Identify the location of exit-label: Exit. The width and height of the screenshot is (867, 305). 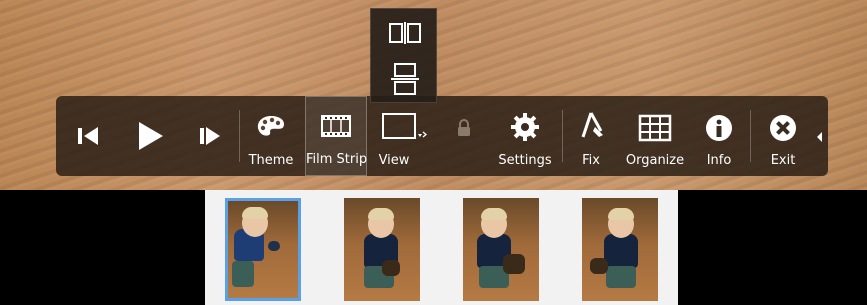
(783, 160).